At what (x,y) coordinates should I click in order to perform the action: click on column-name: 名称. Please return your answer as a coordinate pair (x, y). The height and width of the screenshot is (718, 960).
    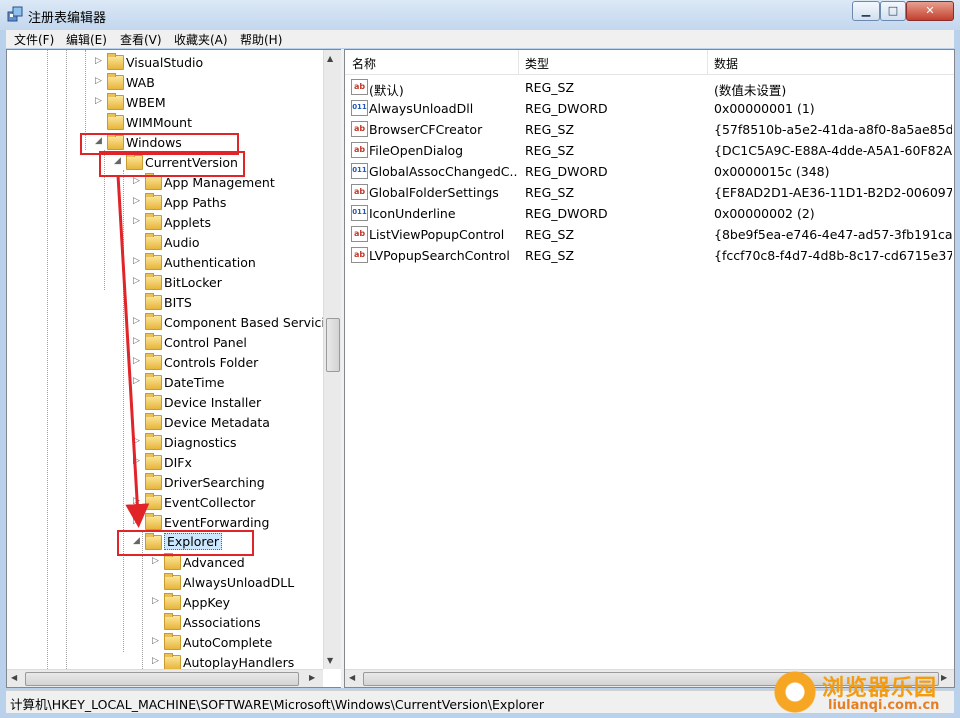
    Looking at the image, I should click on (364, 63).